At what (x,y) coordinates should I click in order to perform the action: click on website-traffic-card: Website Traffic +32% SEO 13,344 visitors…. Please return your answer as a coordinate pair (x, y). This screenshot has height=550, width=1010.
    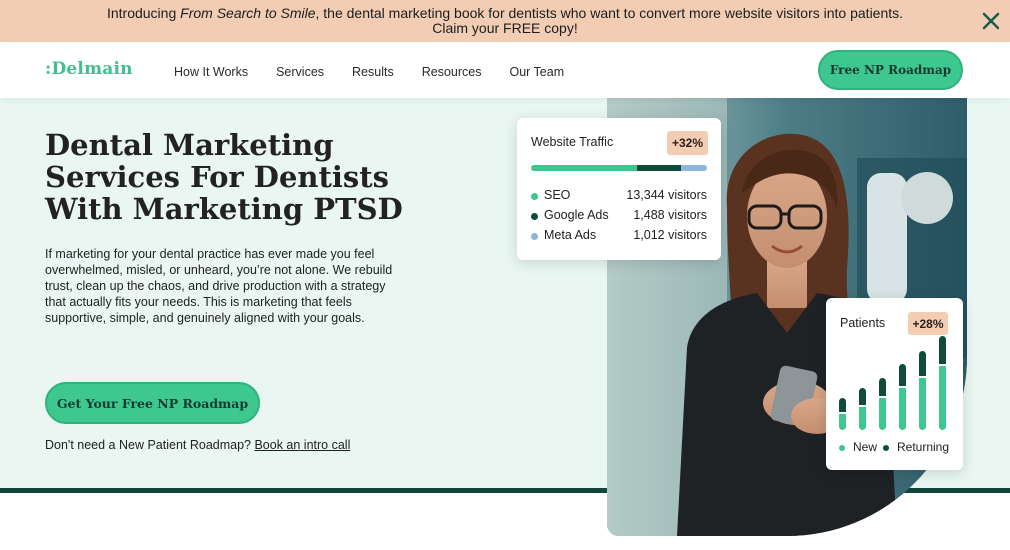
    Looking at the image, I should click on (619, 189).